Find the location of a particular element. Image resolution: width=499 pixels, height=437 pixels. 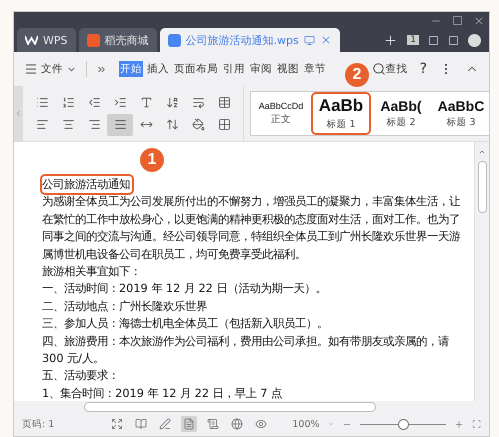

style-preset: AaBbC 标题 3 is located at coordinates (460, 113).